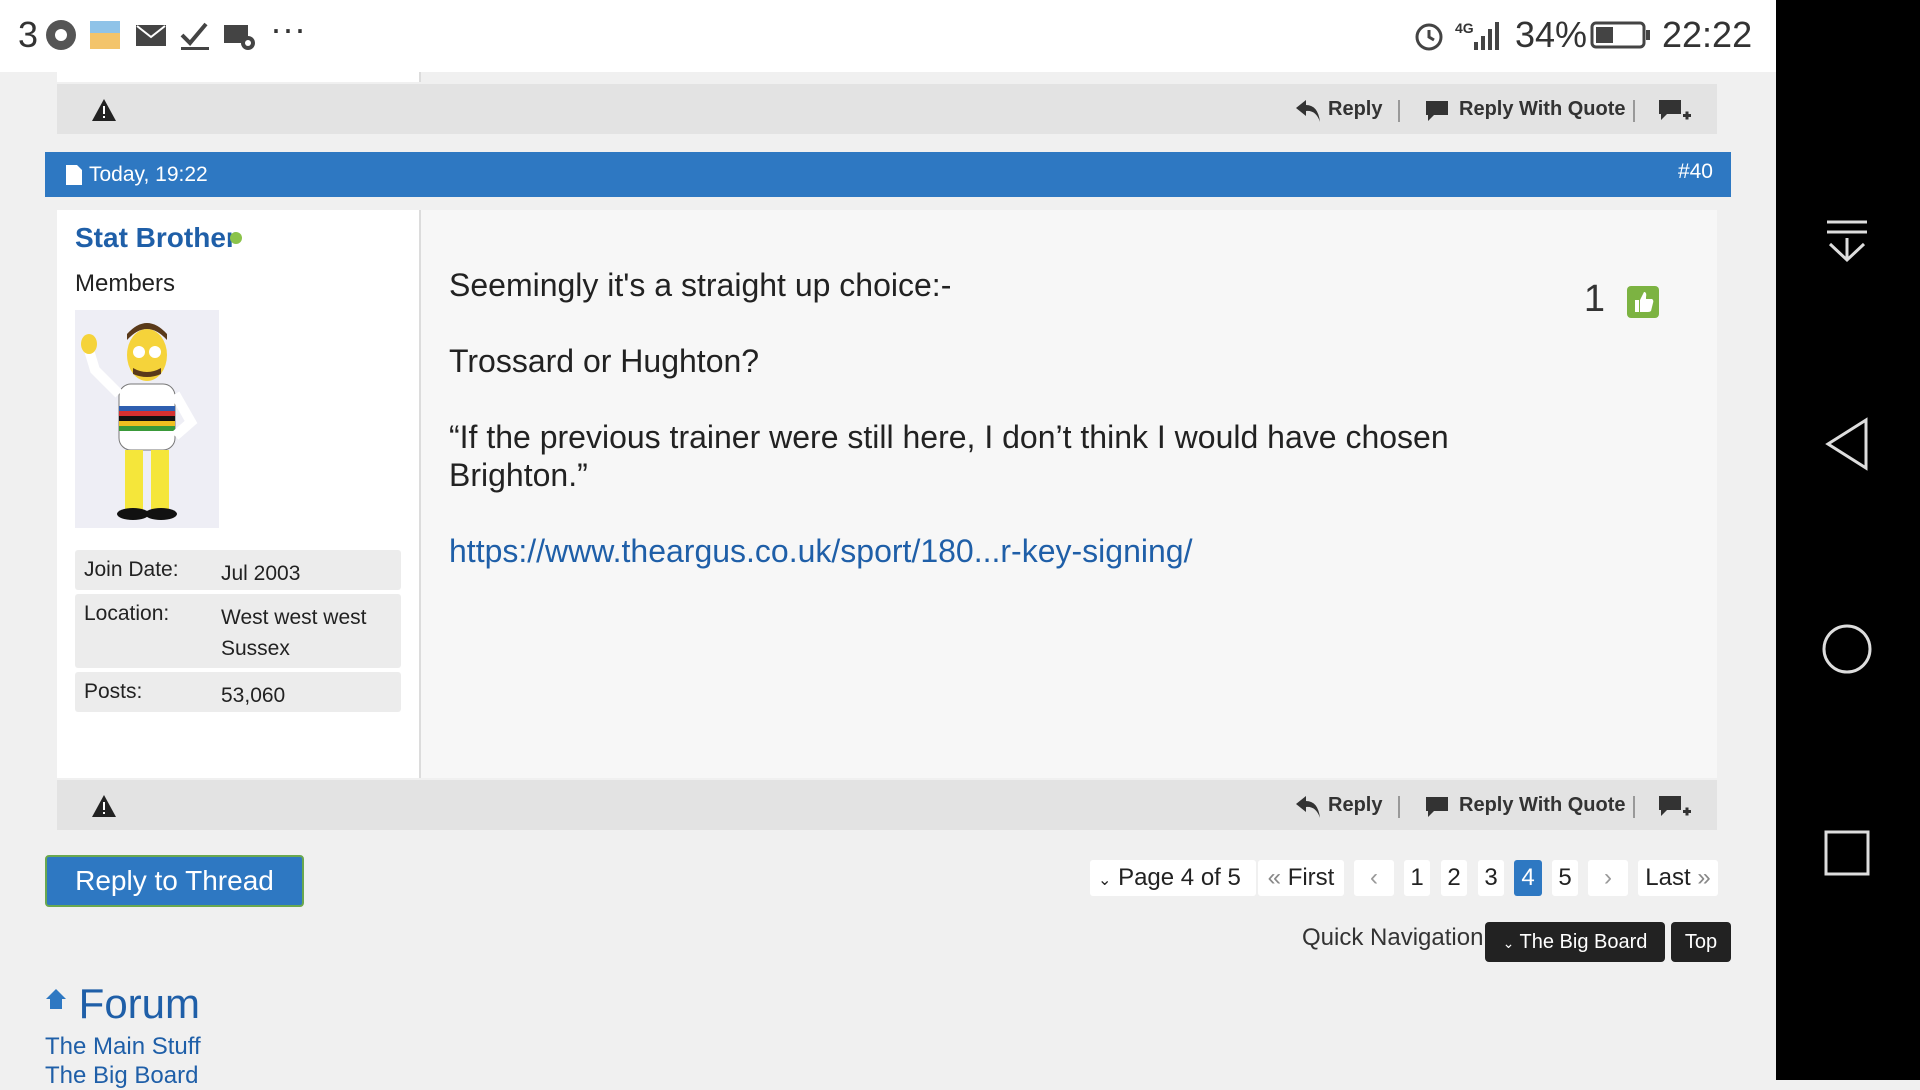 The image size is (1920, 1090). I want to click on post-text-line: Trossard or Hughton?, so click(604, 361).